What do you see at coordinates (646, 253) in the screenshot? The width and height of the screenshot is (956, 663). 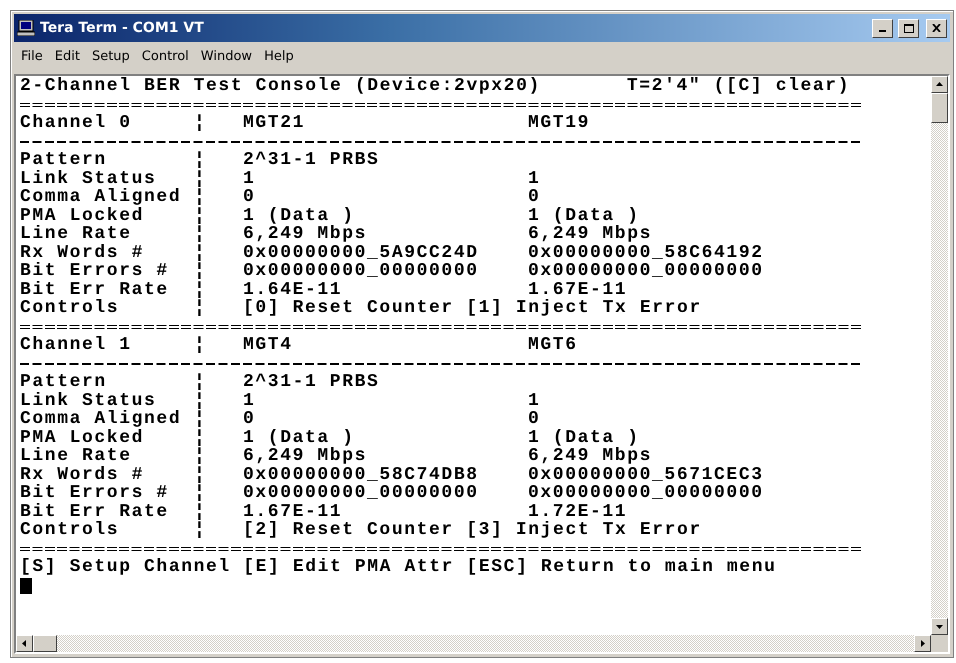 I see `field-value: 0x00000000_58C64192` at bounding box center [646, 253].